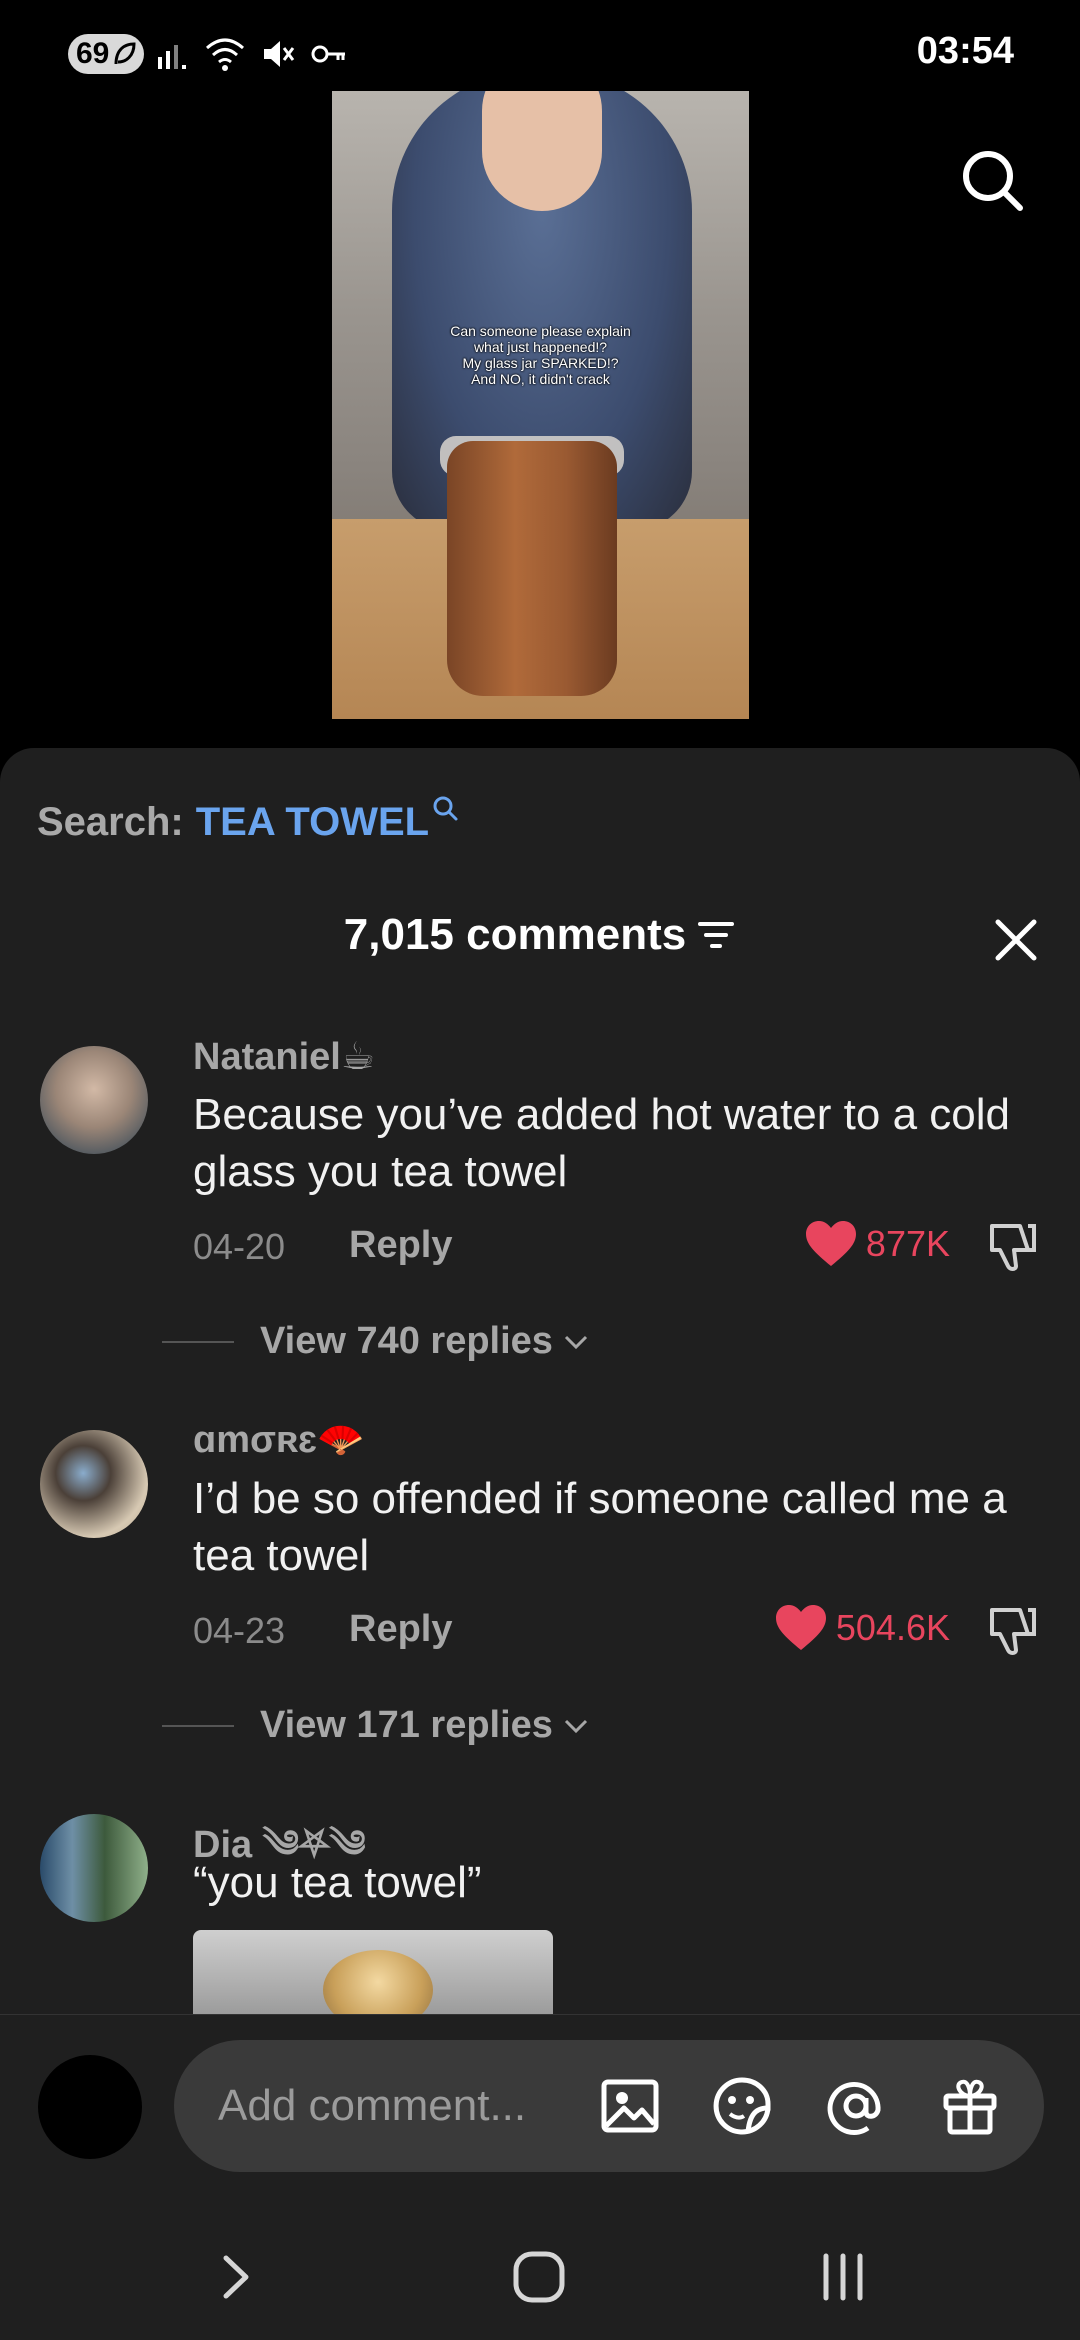 Image resolution: width=1080 pixels, height=2340 pixels. I want to click on view-replies-button: View 740 replies, so click(375, 1341).